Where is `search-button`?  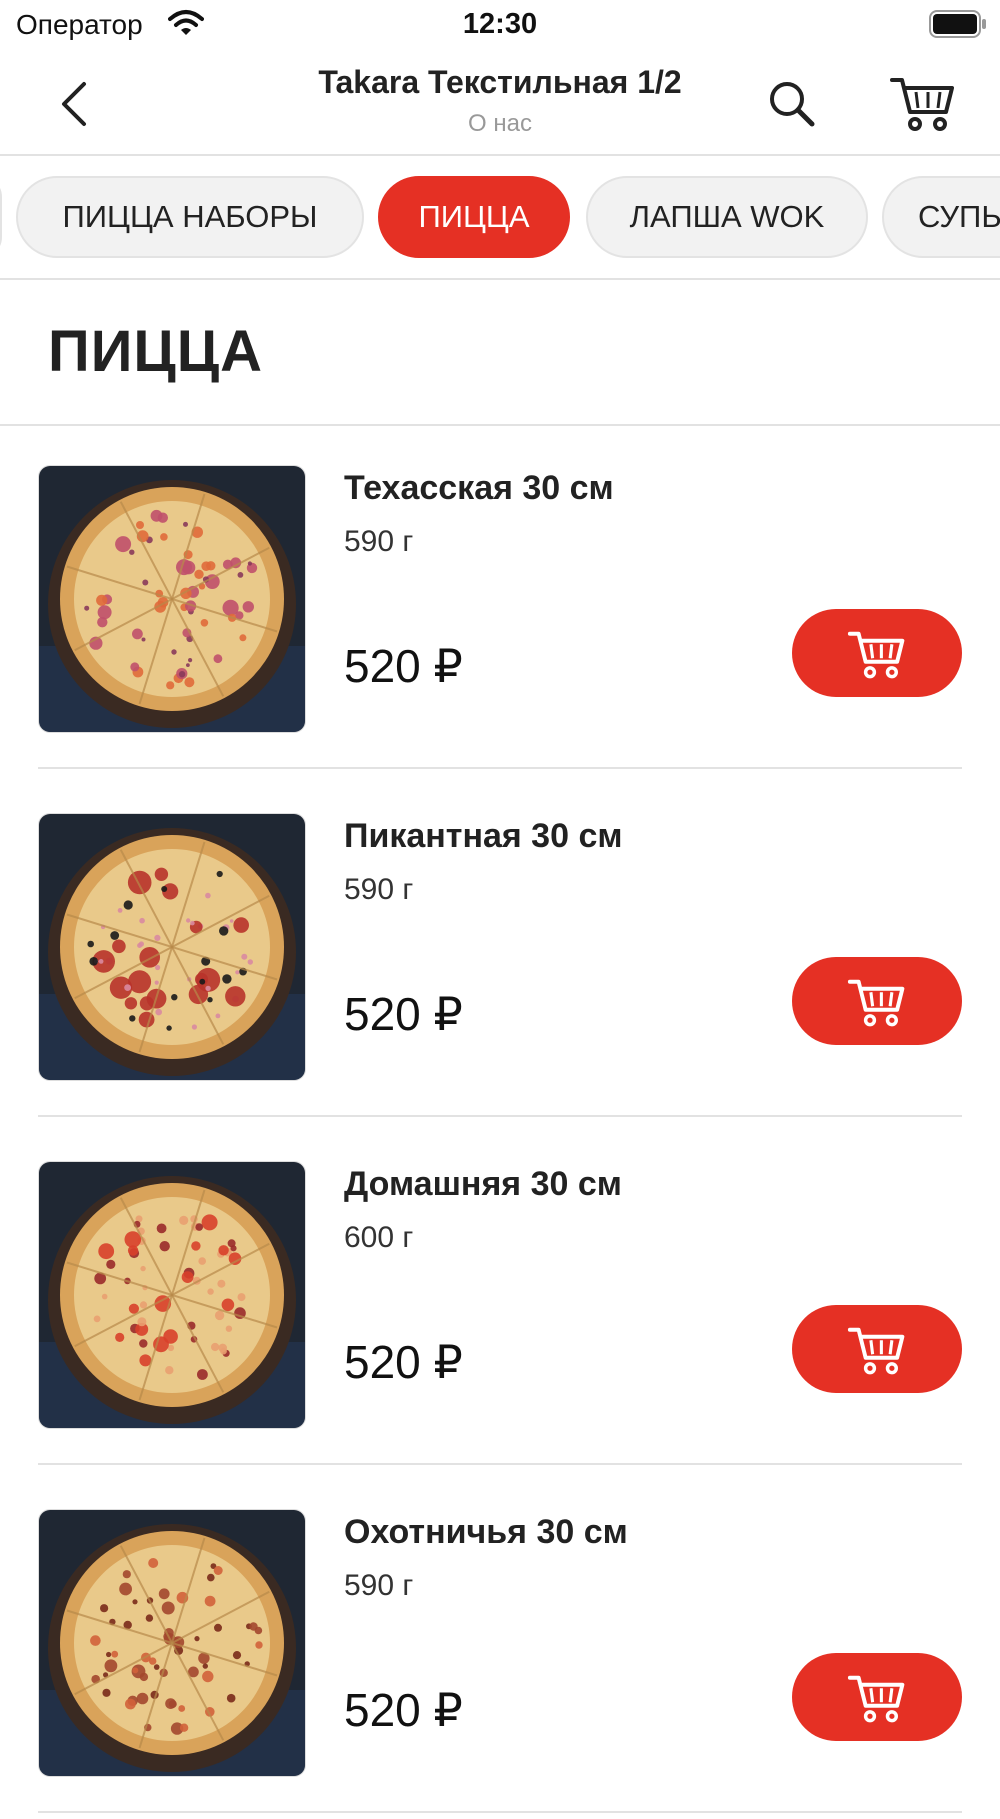
search-button is located at coordinates (792, 104).